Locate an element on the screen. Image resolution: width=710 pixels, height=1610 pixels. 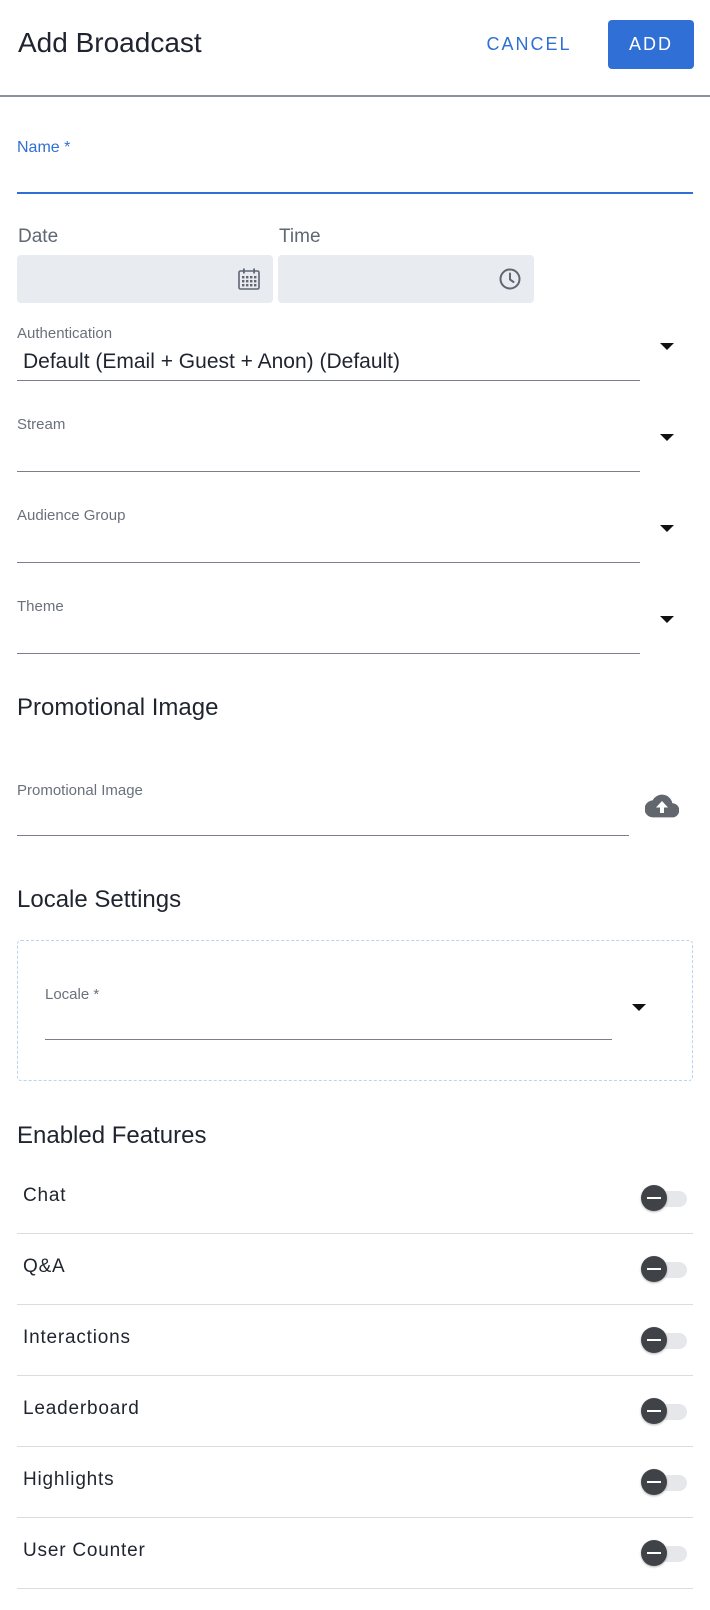
feature-row-chat: Chat is located at coordinates (355, 1198).